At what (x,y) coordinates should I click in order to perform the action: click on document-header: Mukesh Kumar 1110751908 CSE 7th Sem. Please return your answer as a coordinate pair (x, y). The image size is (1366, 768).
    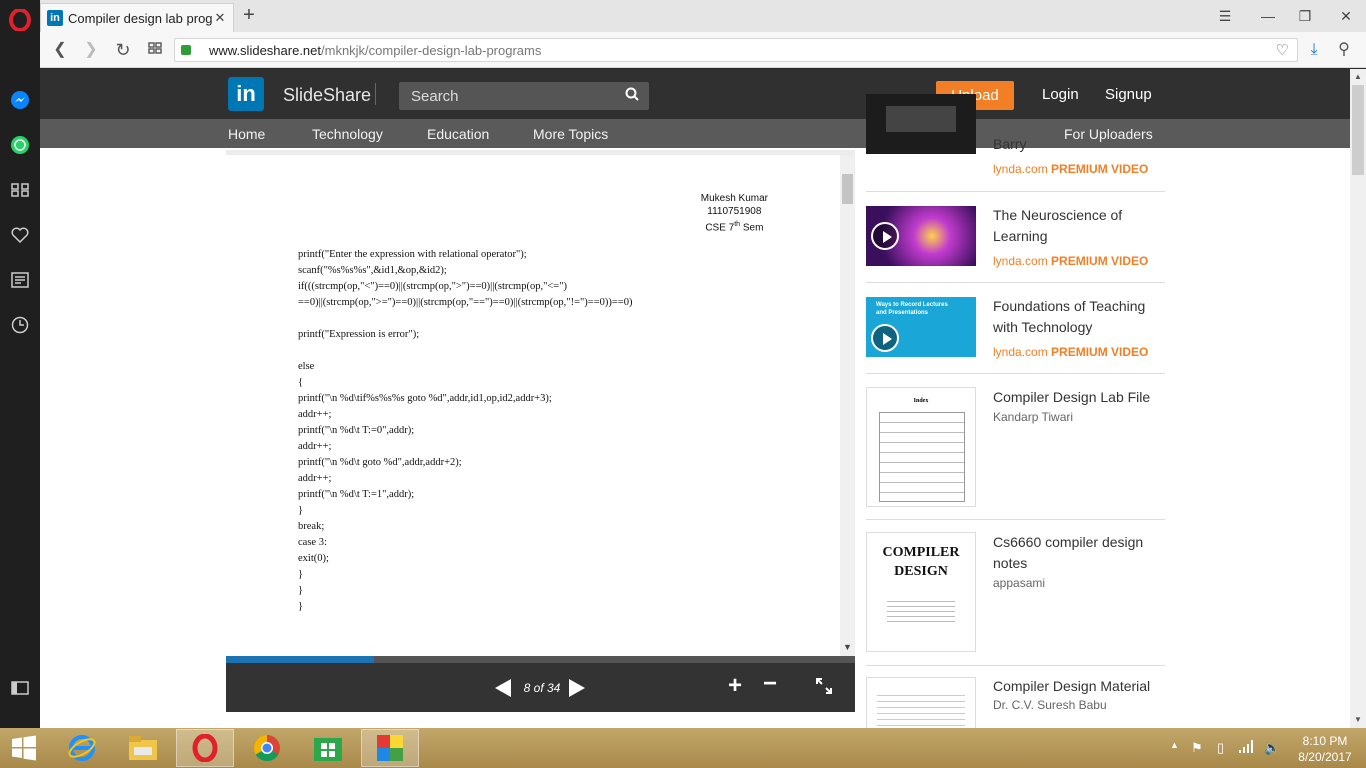
    Looking at the image, I should click on (734, 213).